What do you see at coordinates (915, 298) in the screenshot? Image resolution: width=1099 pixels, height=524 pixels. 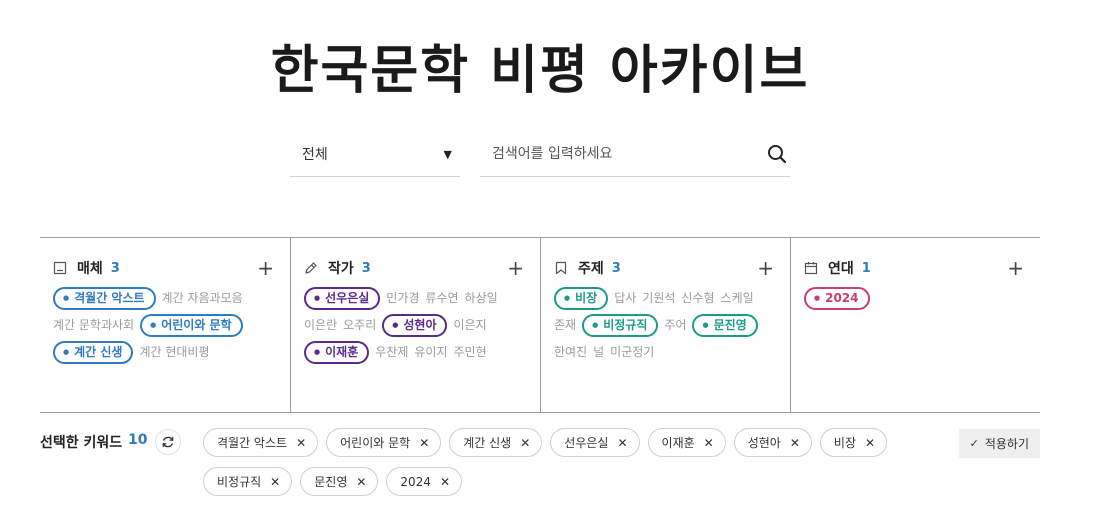 I see `keyword-list: 2024` at bounding box center [915, 298].